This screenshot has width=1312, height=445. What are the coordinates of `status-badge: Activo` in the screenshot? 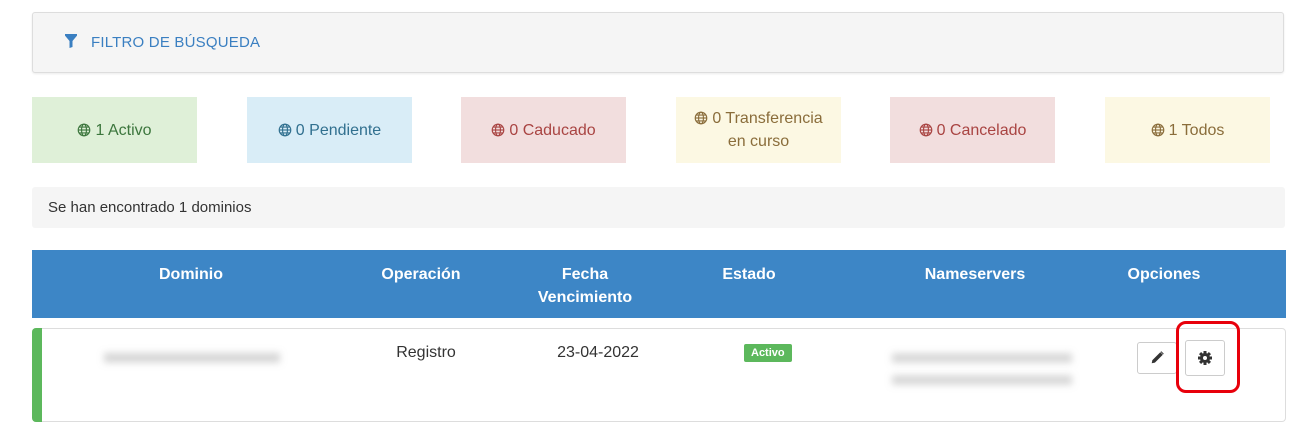 It's located at (768, 353).